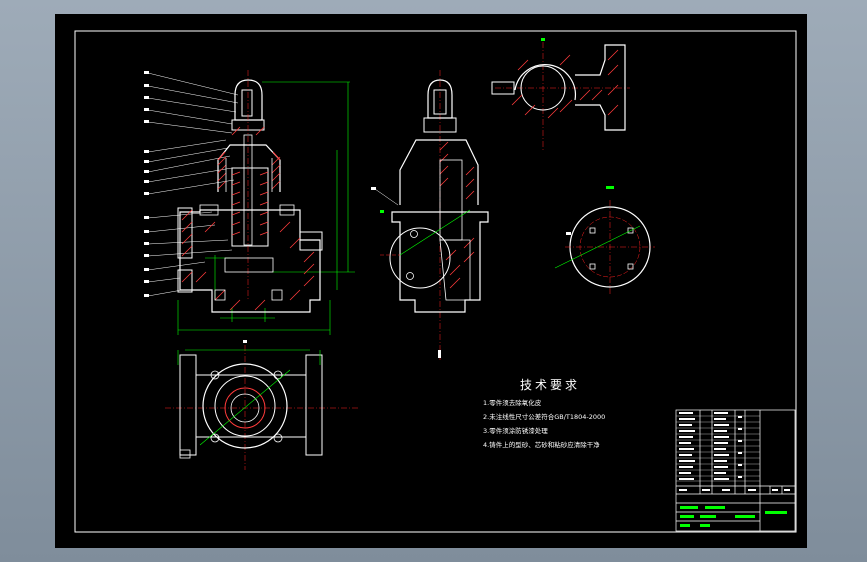 The image size is (867, 562). Describe the element at coordinates (733, 516) in the screenshot. I see `title-block-highlights` at that location.